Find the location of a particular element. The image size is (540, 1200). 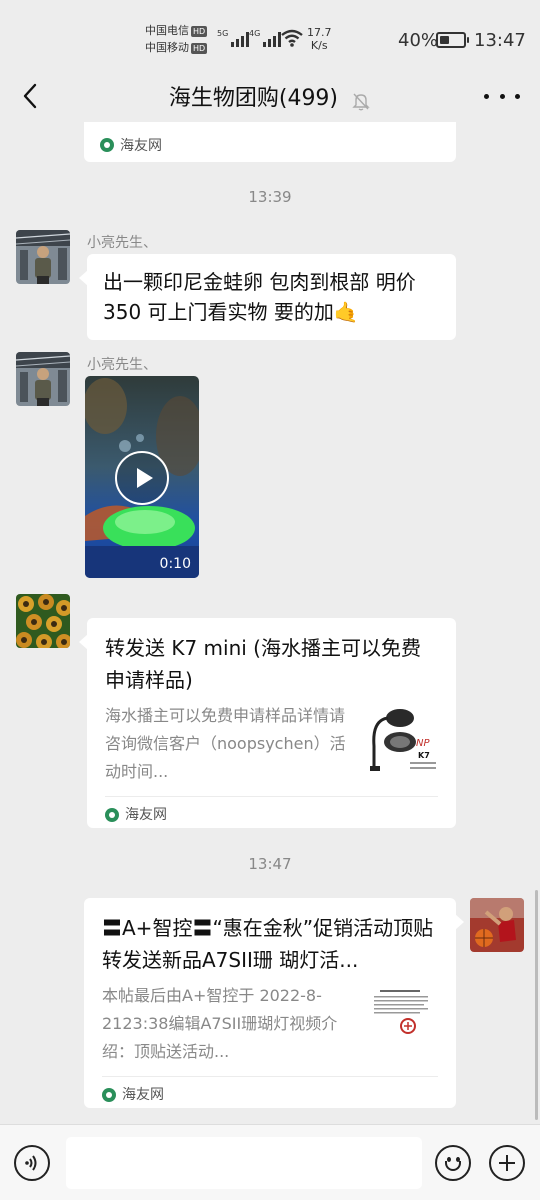

message-text: 出一颗印尼金蛙卵 包肉到根部 明价 350 可上门看实物 要的加 is located at coordinates (259, 297).